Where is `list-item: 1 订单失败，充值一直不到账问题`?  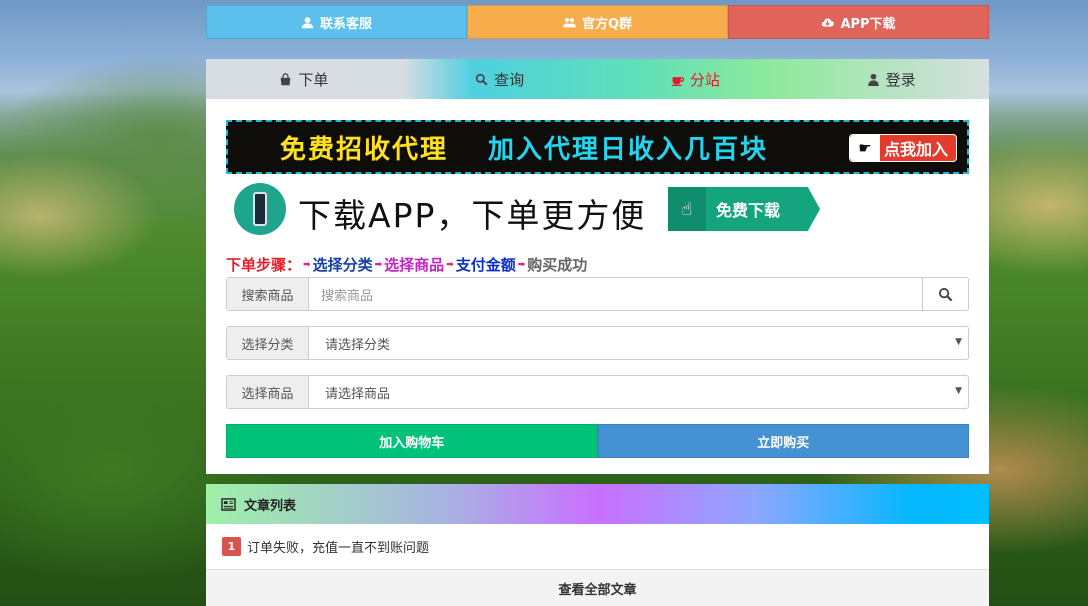 list-item: 1 订单失败，充值一直不到账问题 is located at coordinates (597, 547).